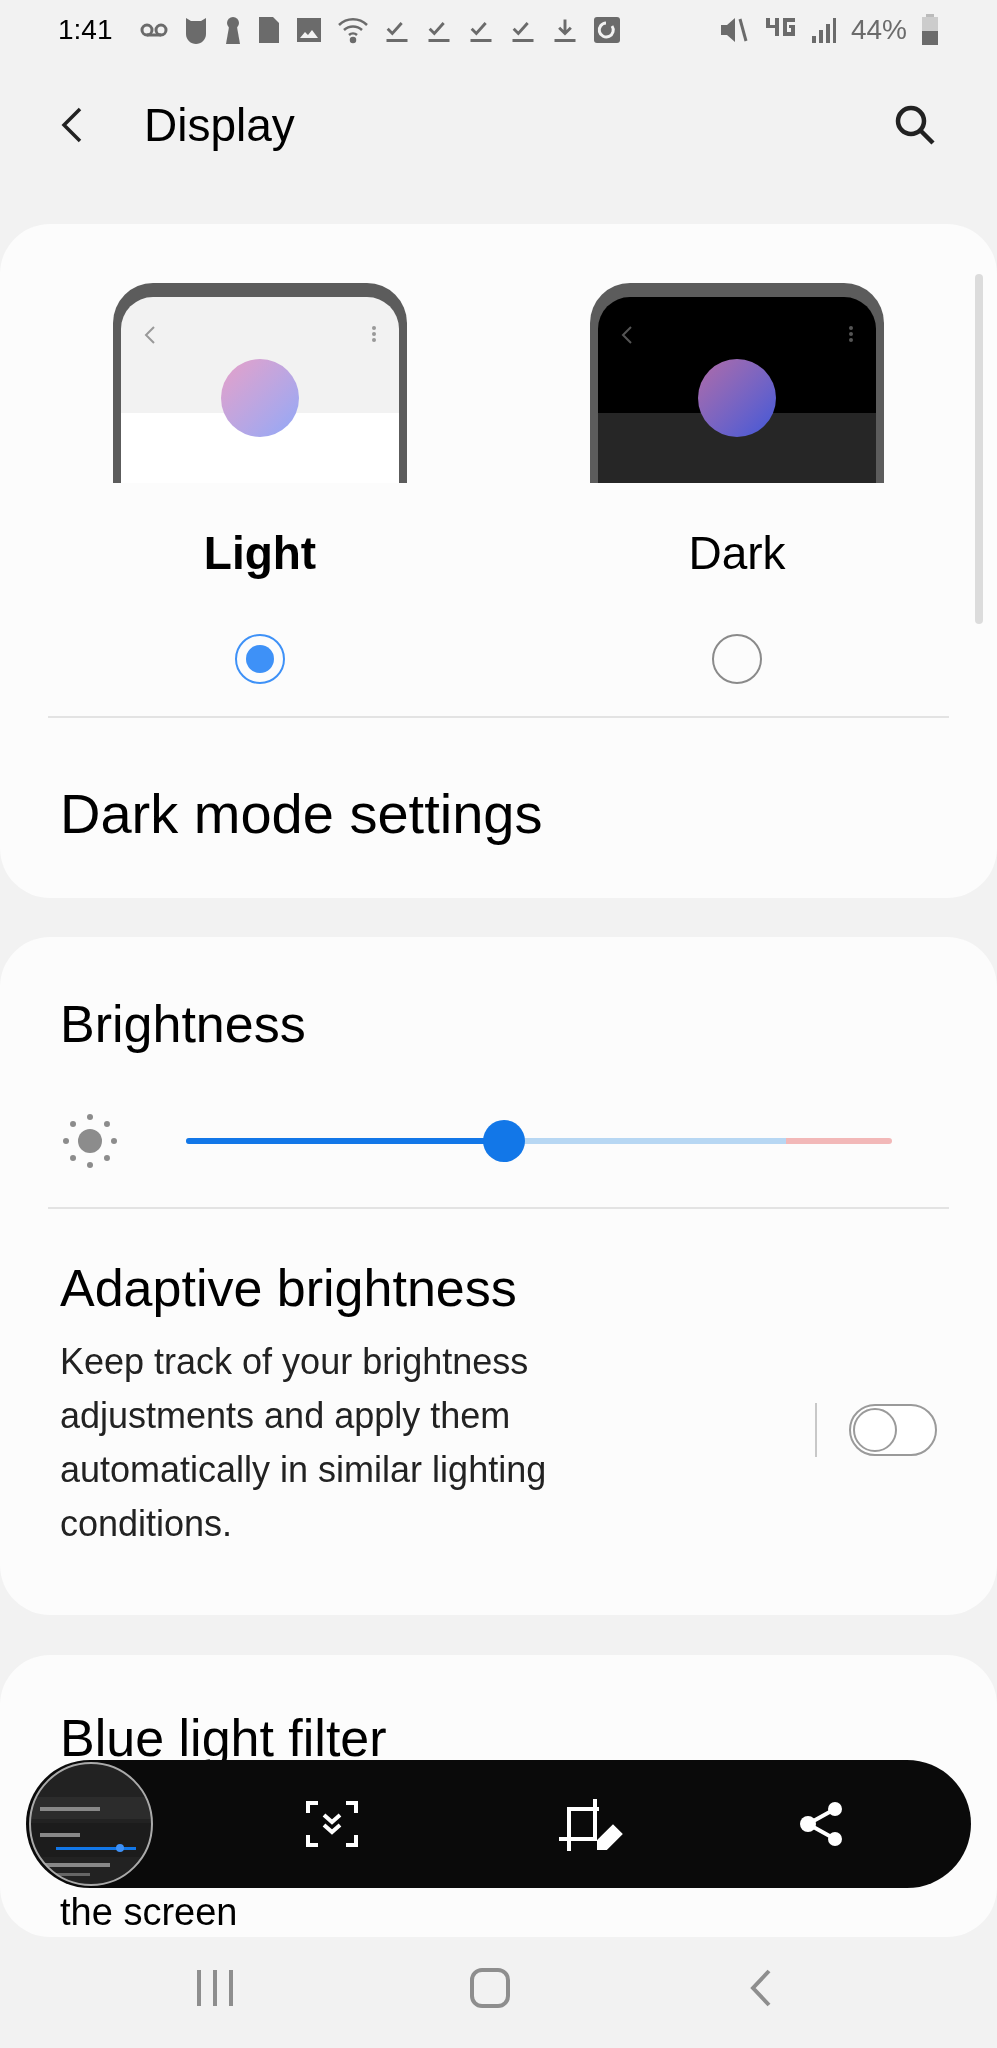 The image size is (997, 2048). What do you see at coordinates (823, 30) in the screenshot?
I see `signal-icon` at bounding box center [823, 30].